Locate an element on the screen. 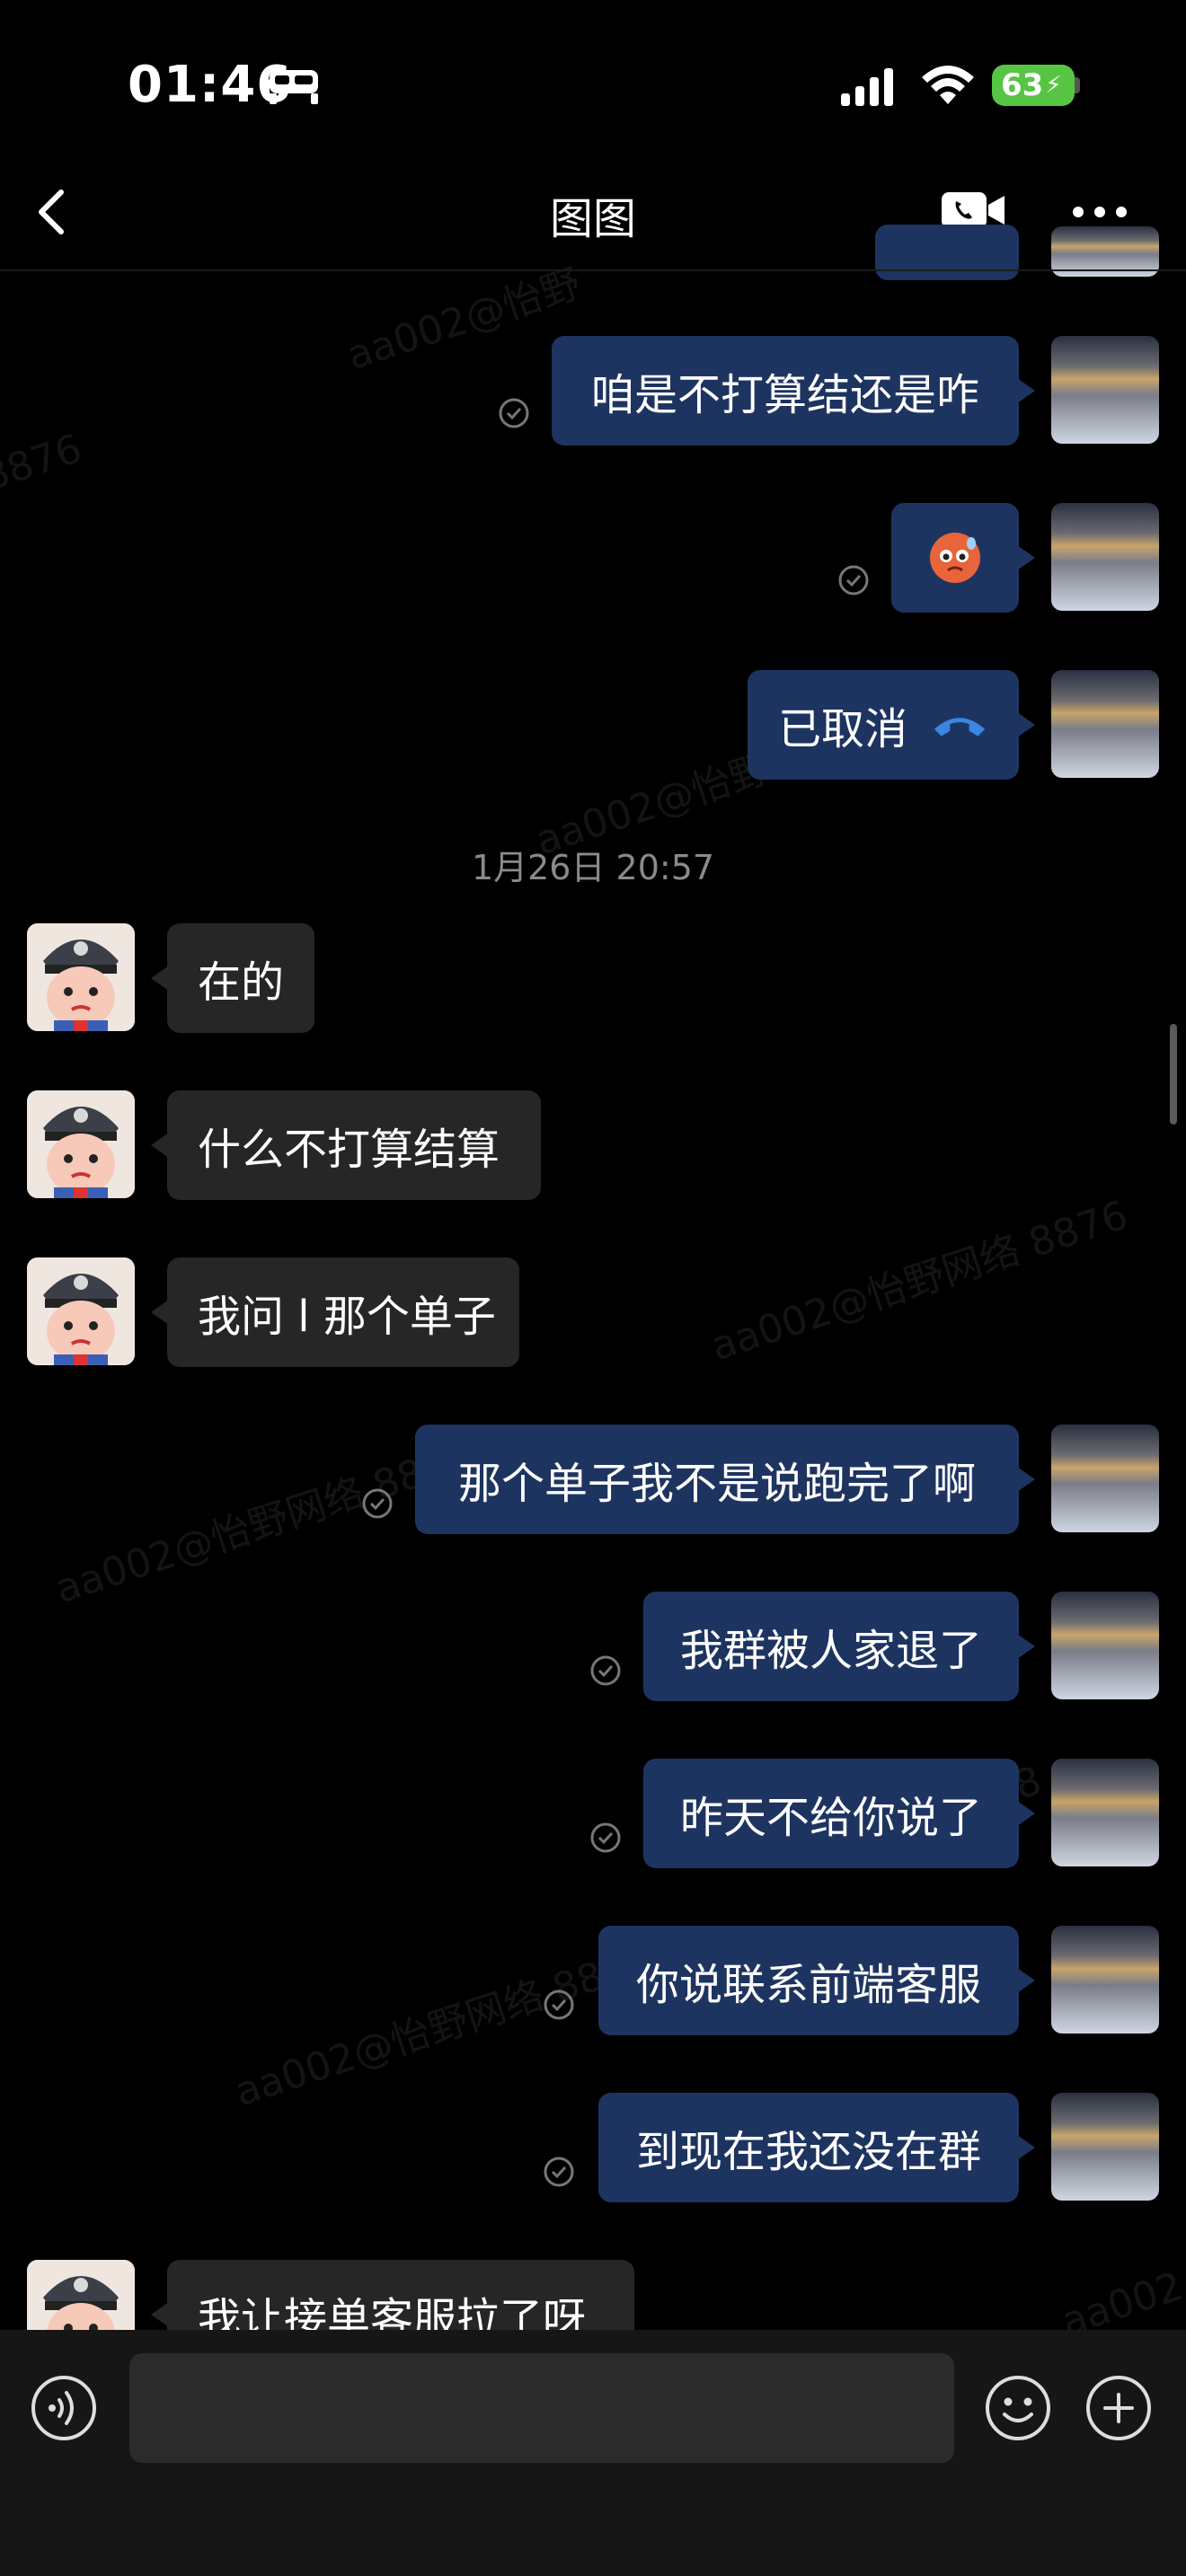 The width and height of the screenshot is (1186, 2576). message-bubble-outgoing: 你说联系前端客服 is located at coordinates (808, 1980).